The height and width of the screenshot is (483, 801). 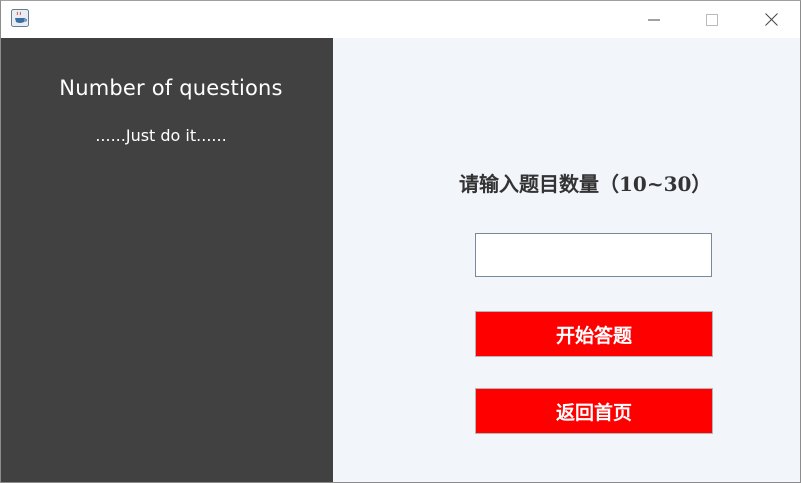 I want to click on maximize-button, so click(x=712, y=19).